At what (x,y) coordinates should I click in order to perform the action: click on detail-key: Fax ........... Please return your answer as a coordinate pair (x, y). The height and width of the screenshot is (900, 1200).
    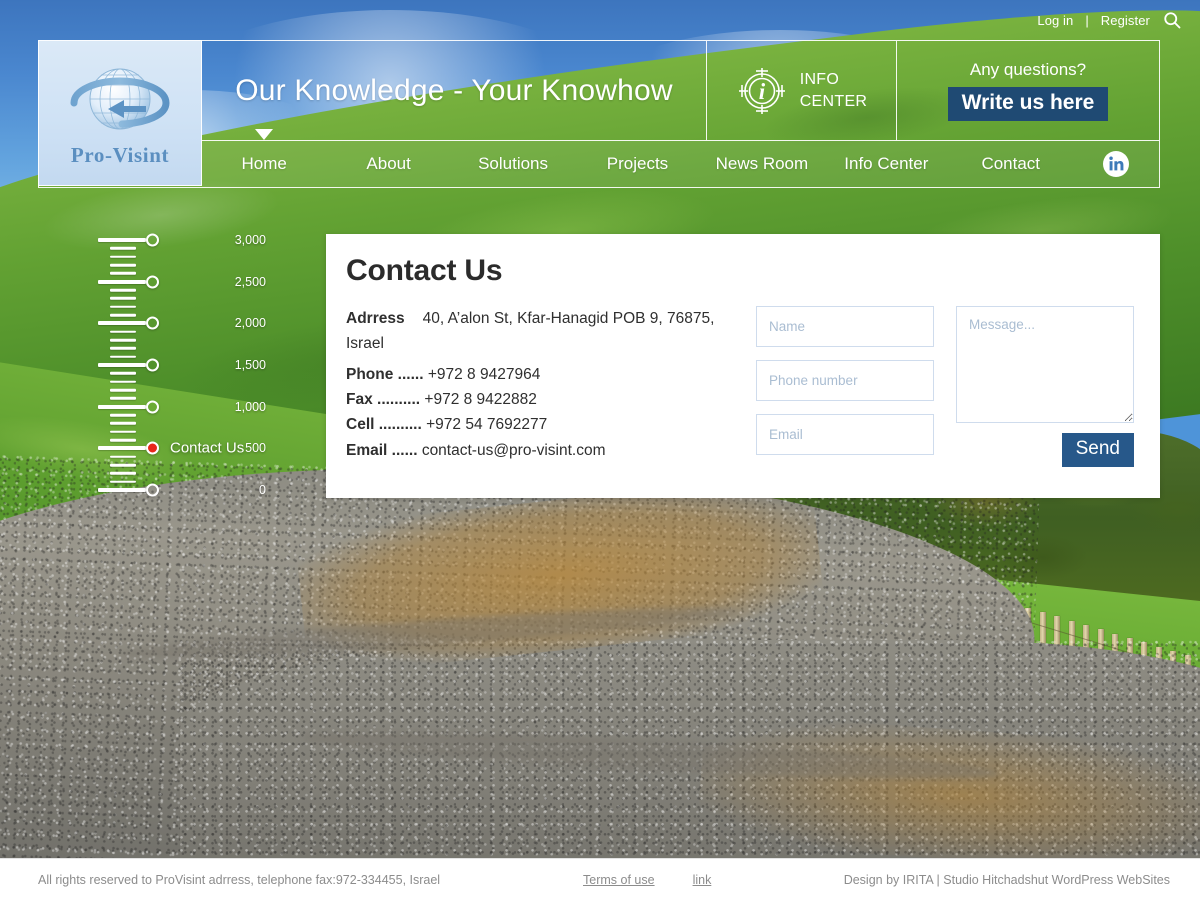
    Looking at the image, I should click on (383, 400).